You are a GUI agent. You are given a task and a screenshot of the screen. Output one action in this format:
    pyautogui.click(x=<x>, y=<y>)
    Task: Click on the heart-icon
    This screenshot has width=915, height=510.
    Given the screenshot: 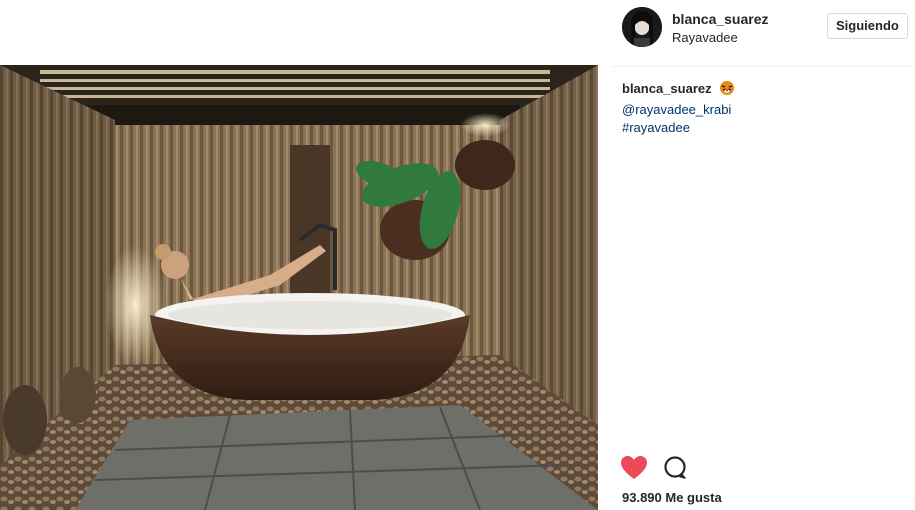 What is the action you would take?
    pyautogui.click(x=634, y=468)
    